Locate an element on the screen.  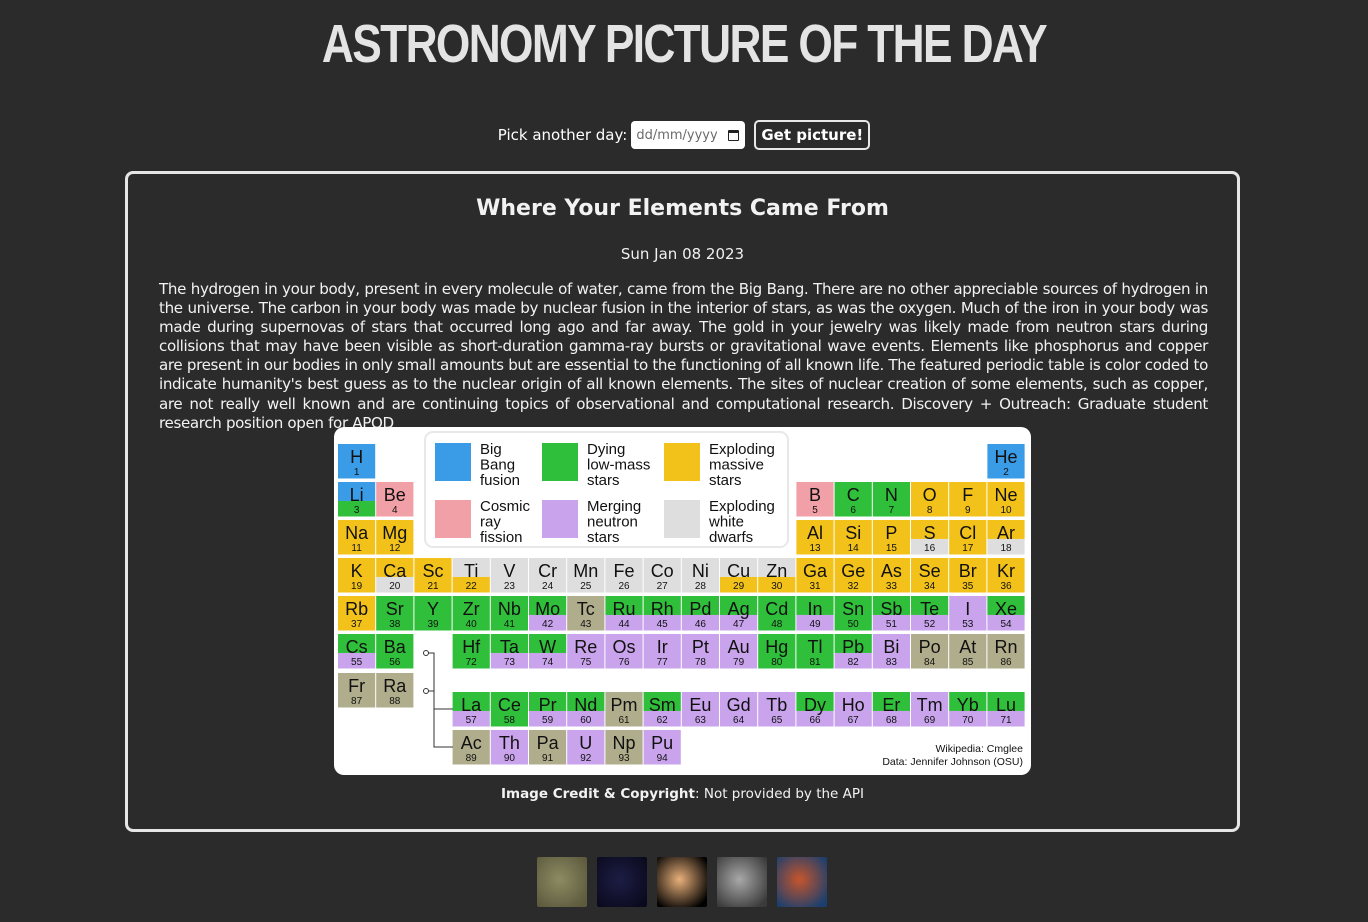
element-symbol: P is located at coordinates (891, 533).